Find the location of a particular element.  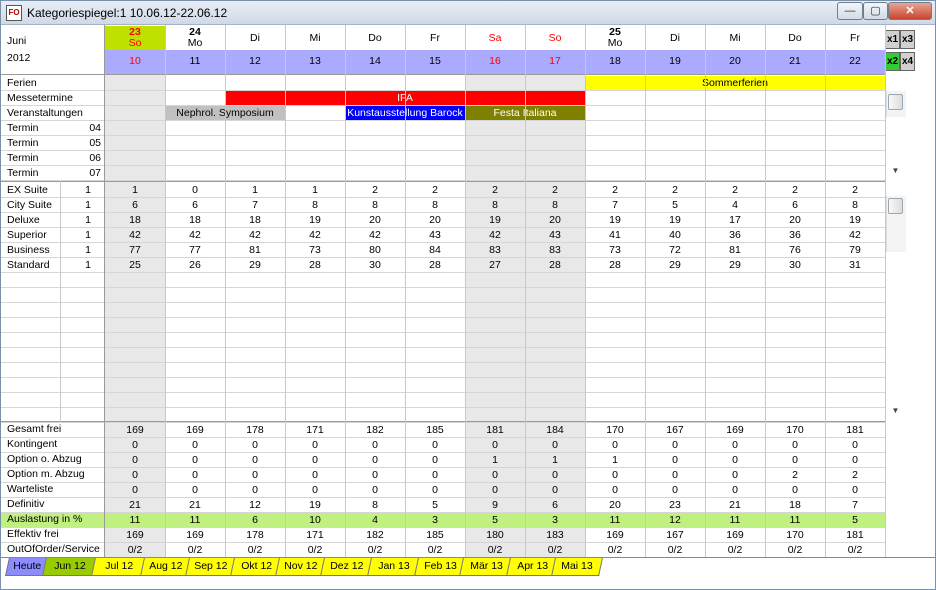

availability-cell: 72 is located at coordinates (675, 250).